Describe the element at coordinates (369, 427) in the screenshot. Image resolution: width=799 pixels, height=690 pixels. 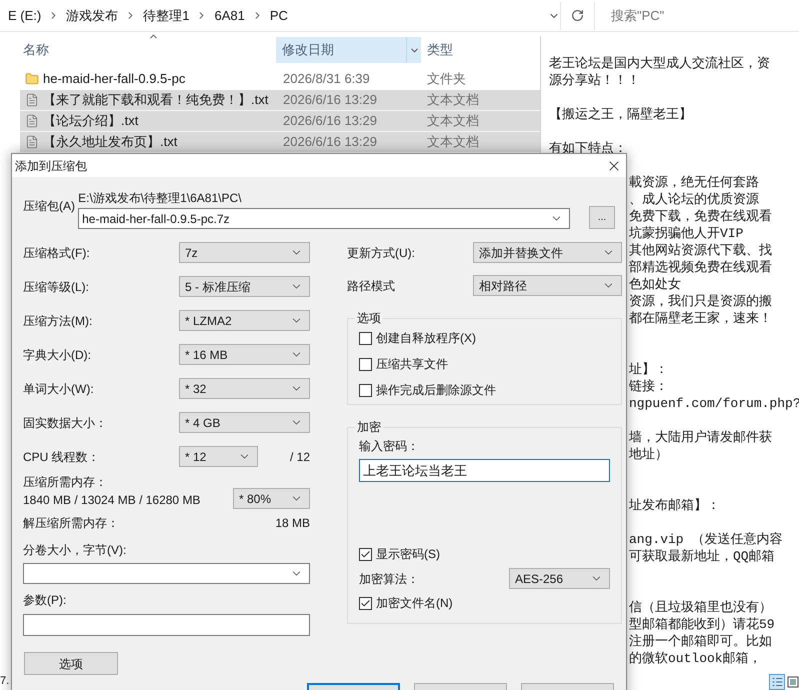
I see `group-title: 加密` at that location.